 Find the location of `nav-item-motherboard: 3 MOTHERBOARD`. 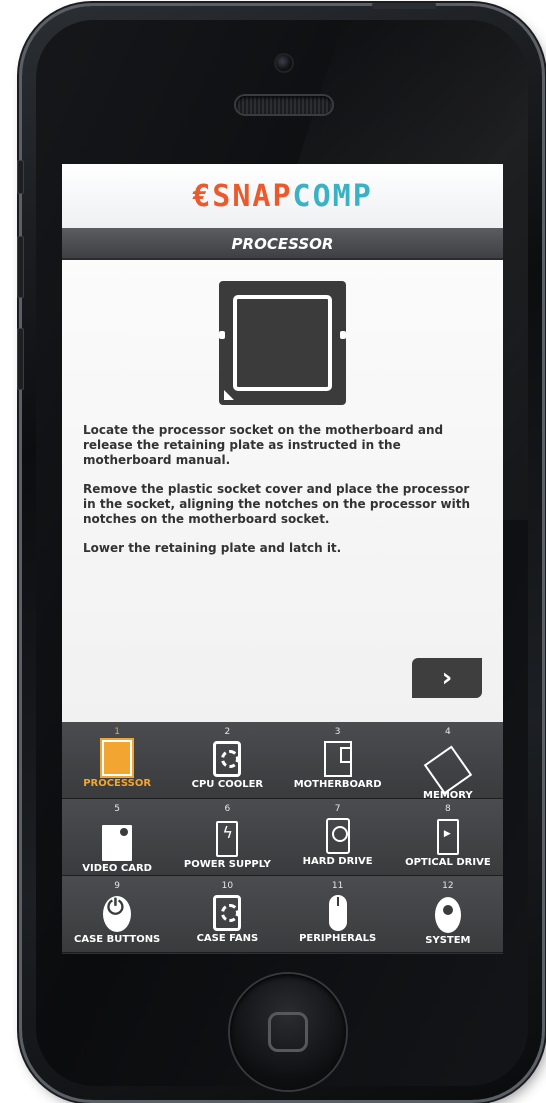

nav-item-motherboard: 3 MOTHERBOARD is located at coordinates (338, 760).